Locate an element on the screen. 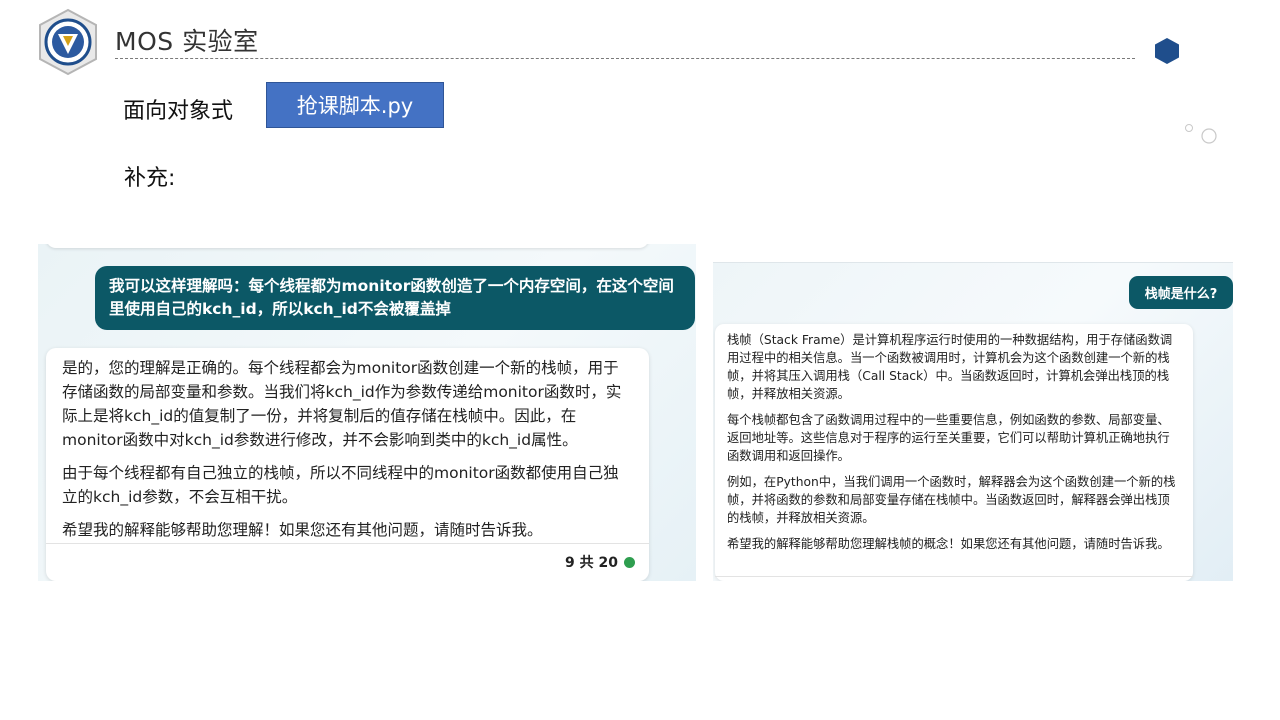 The image size is (1280, 720). object-oriented-label: 面向对象式 is located at coordinates (178, 111).